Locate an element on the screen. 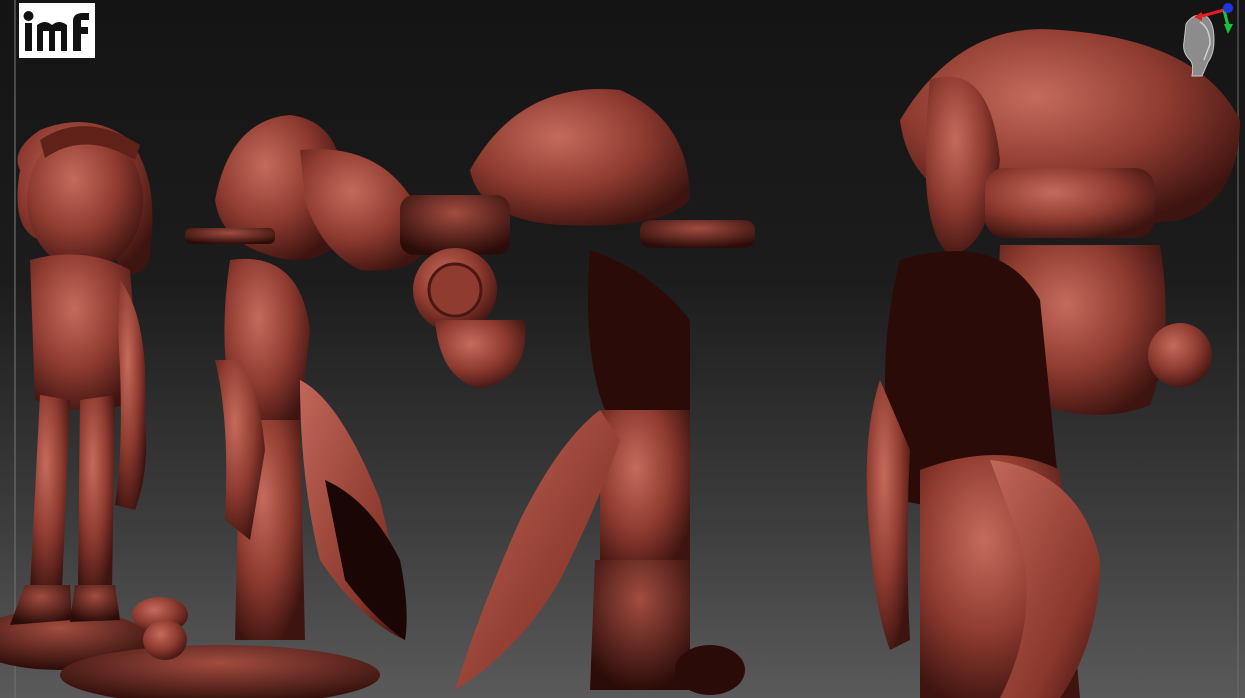 The height and width of the screenshot is (698, 1245). imf-logo-icon is located at coordinates (57, 30).